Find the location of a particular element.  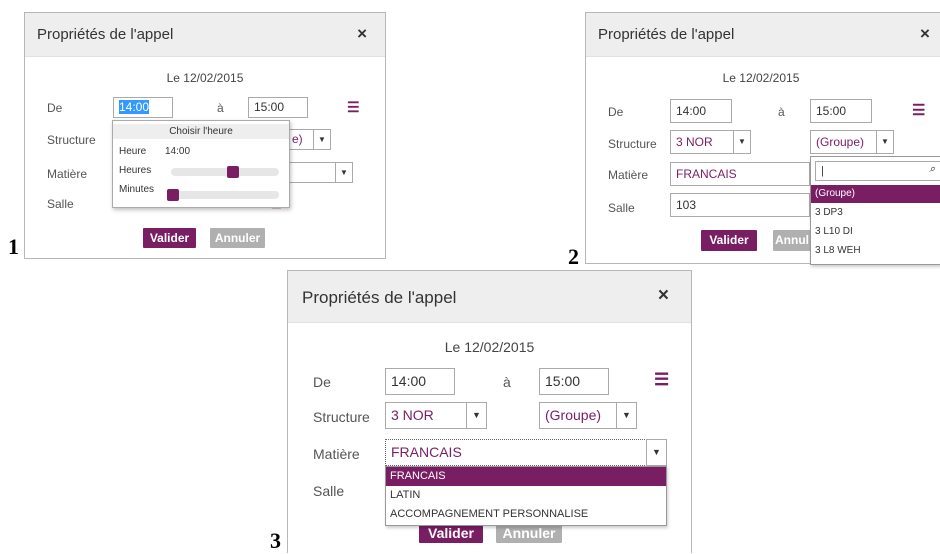

groupe-option: 3 L10 DI is located at coordinates (875, 232).